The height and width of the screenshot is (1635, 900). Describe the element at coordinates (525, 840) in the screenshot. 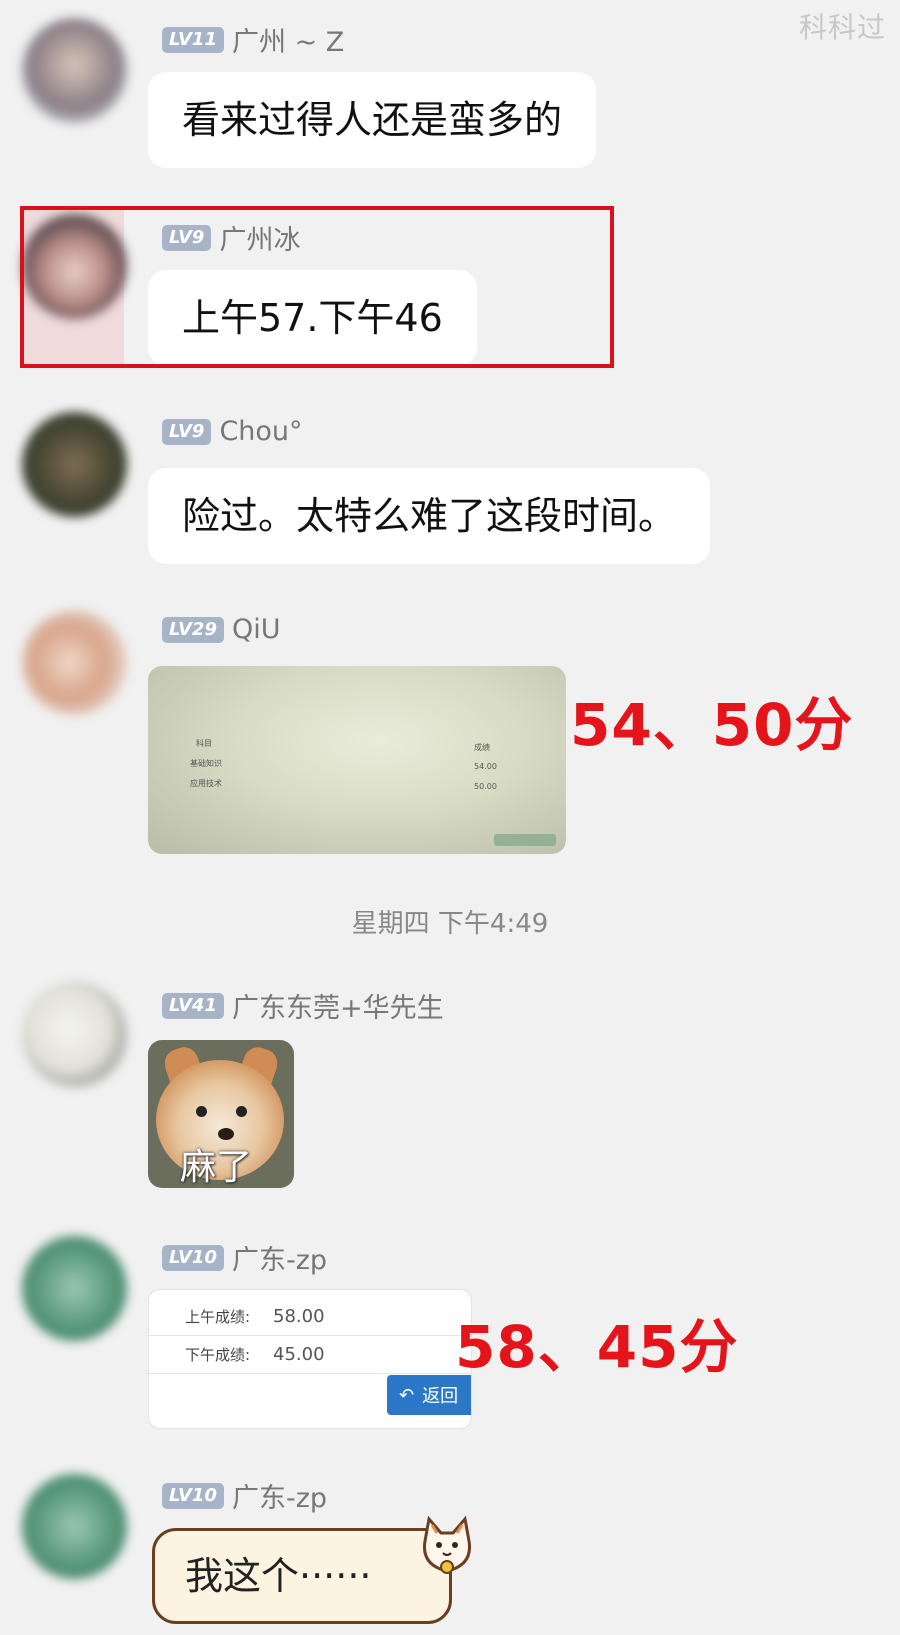

I see `photo-toolbar` at that location.